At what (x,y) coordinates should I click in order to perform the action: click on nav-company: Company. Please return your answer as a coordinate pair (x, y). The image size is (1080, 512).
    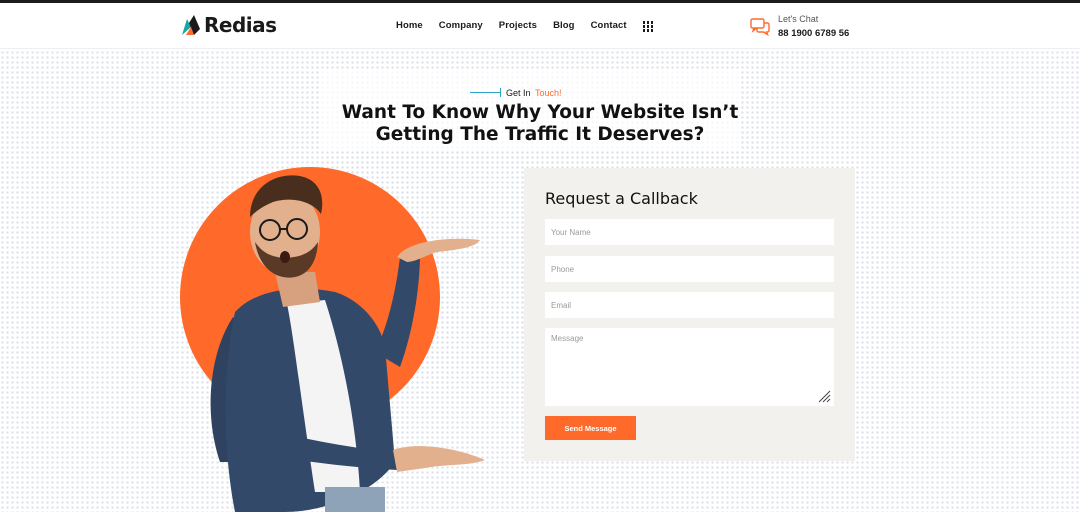
    Looking at the image, I should click on (461, 25).